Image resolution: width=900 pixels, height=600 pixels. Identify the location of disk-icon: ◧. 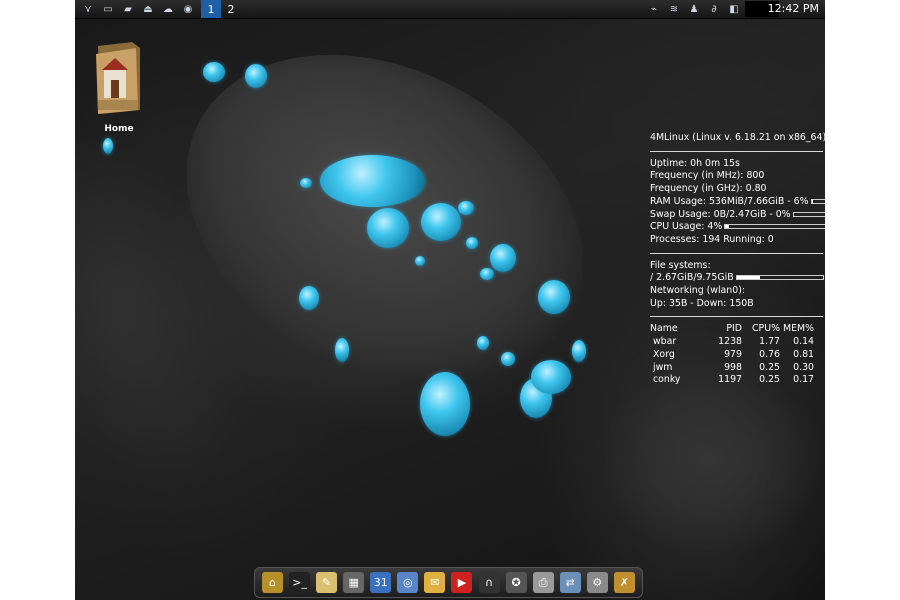
(734, 9).